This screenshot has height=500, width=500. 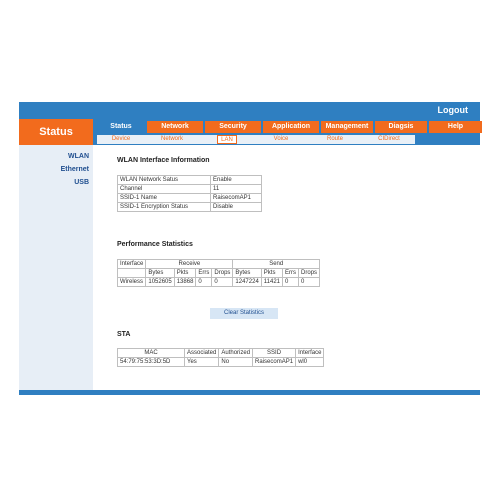 I want to click on perf-header-send: Send, so click(x=276, y=264).